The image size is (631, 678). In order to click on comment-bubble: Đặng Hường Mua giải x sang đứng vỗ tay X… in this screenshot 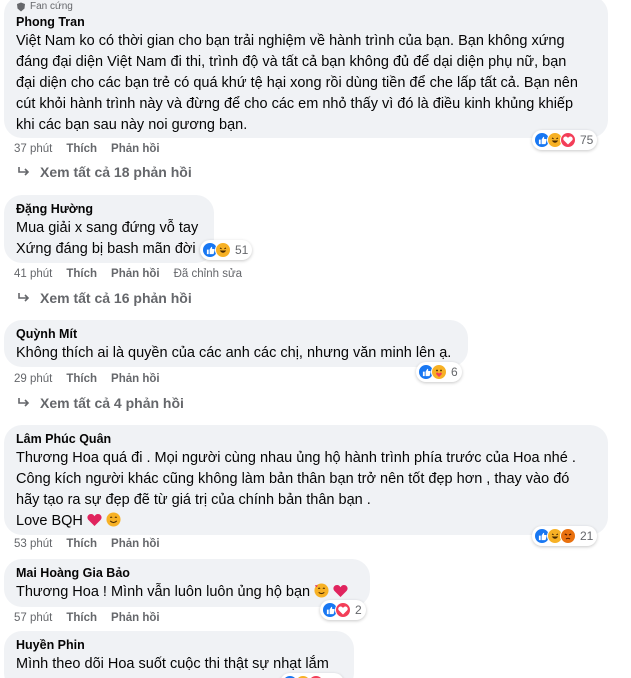, I will do `click(109, 229)`.